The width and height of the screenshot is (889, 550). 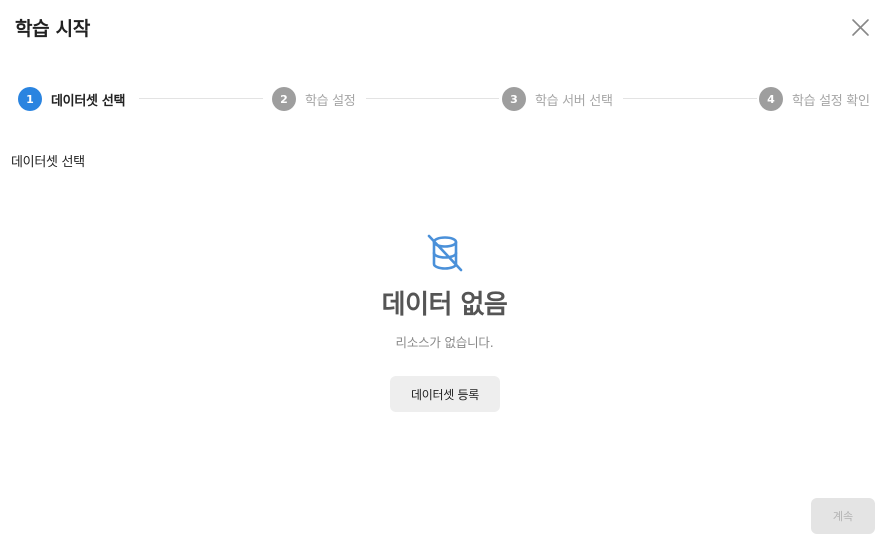 What do you see at coordinates (444, 305) in the screenshot?
I see `empty-state-title: 데이터 없음` at bounding box center [444, 305].